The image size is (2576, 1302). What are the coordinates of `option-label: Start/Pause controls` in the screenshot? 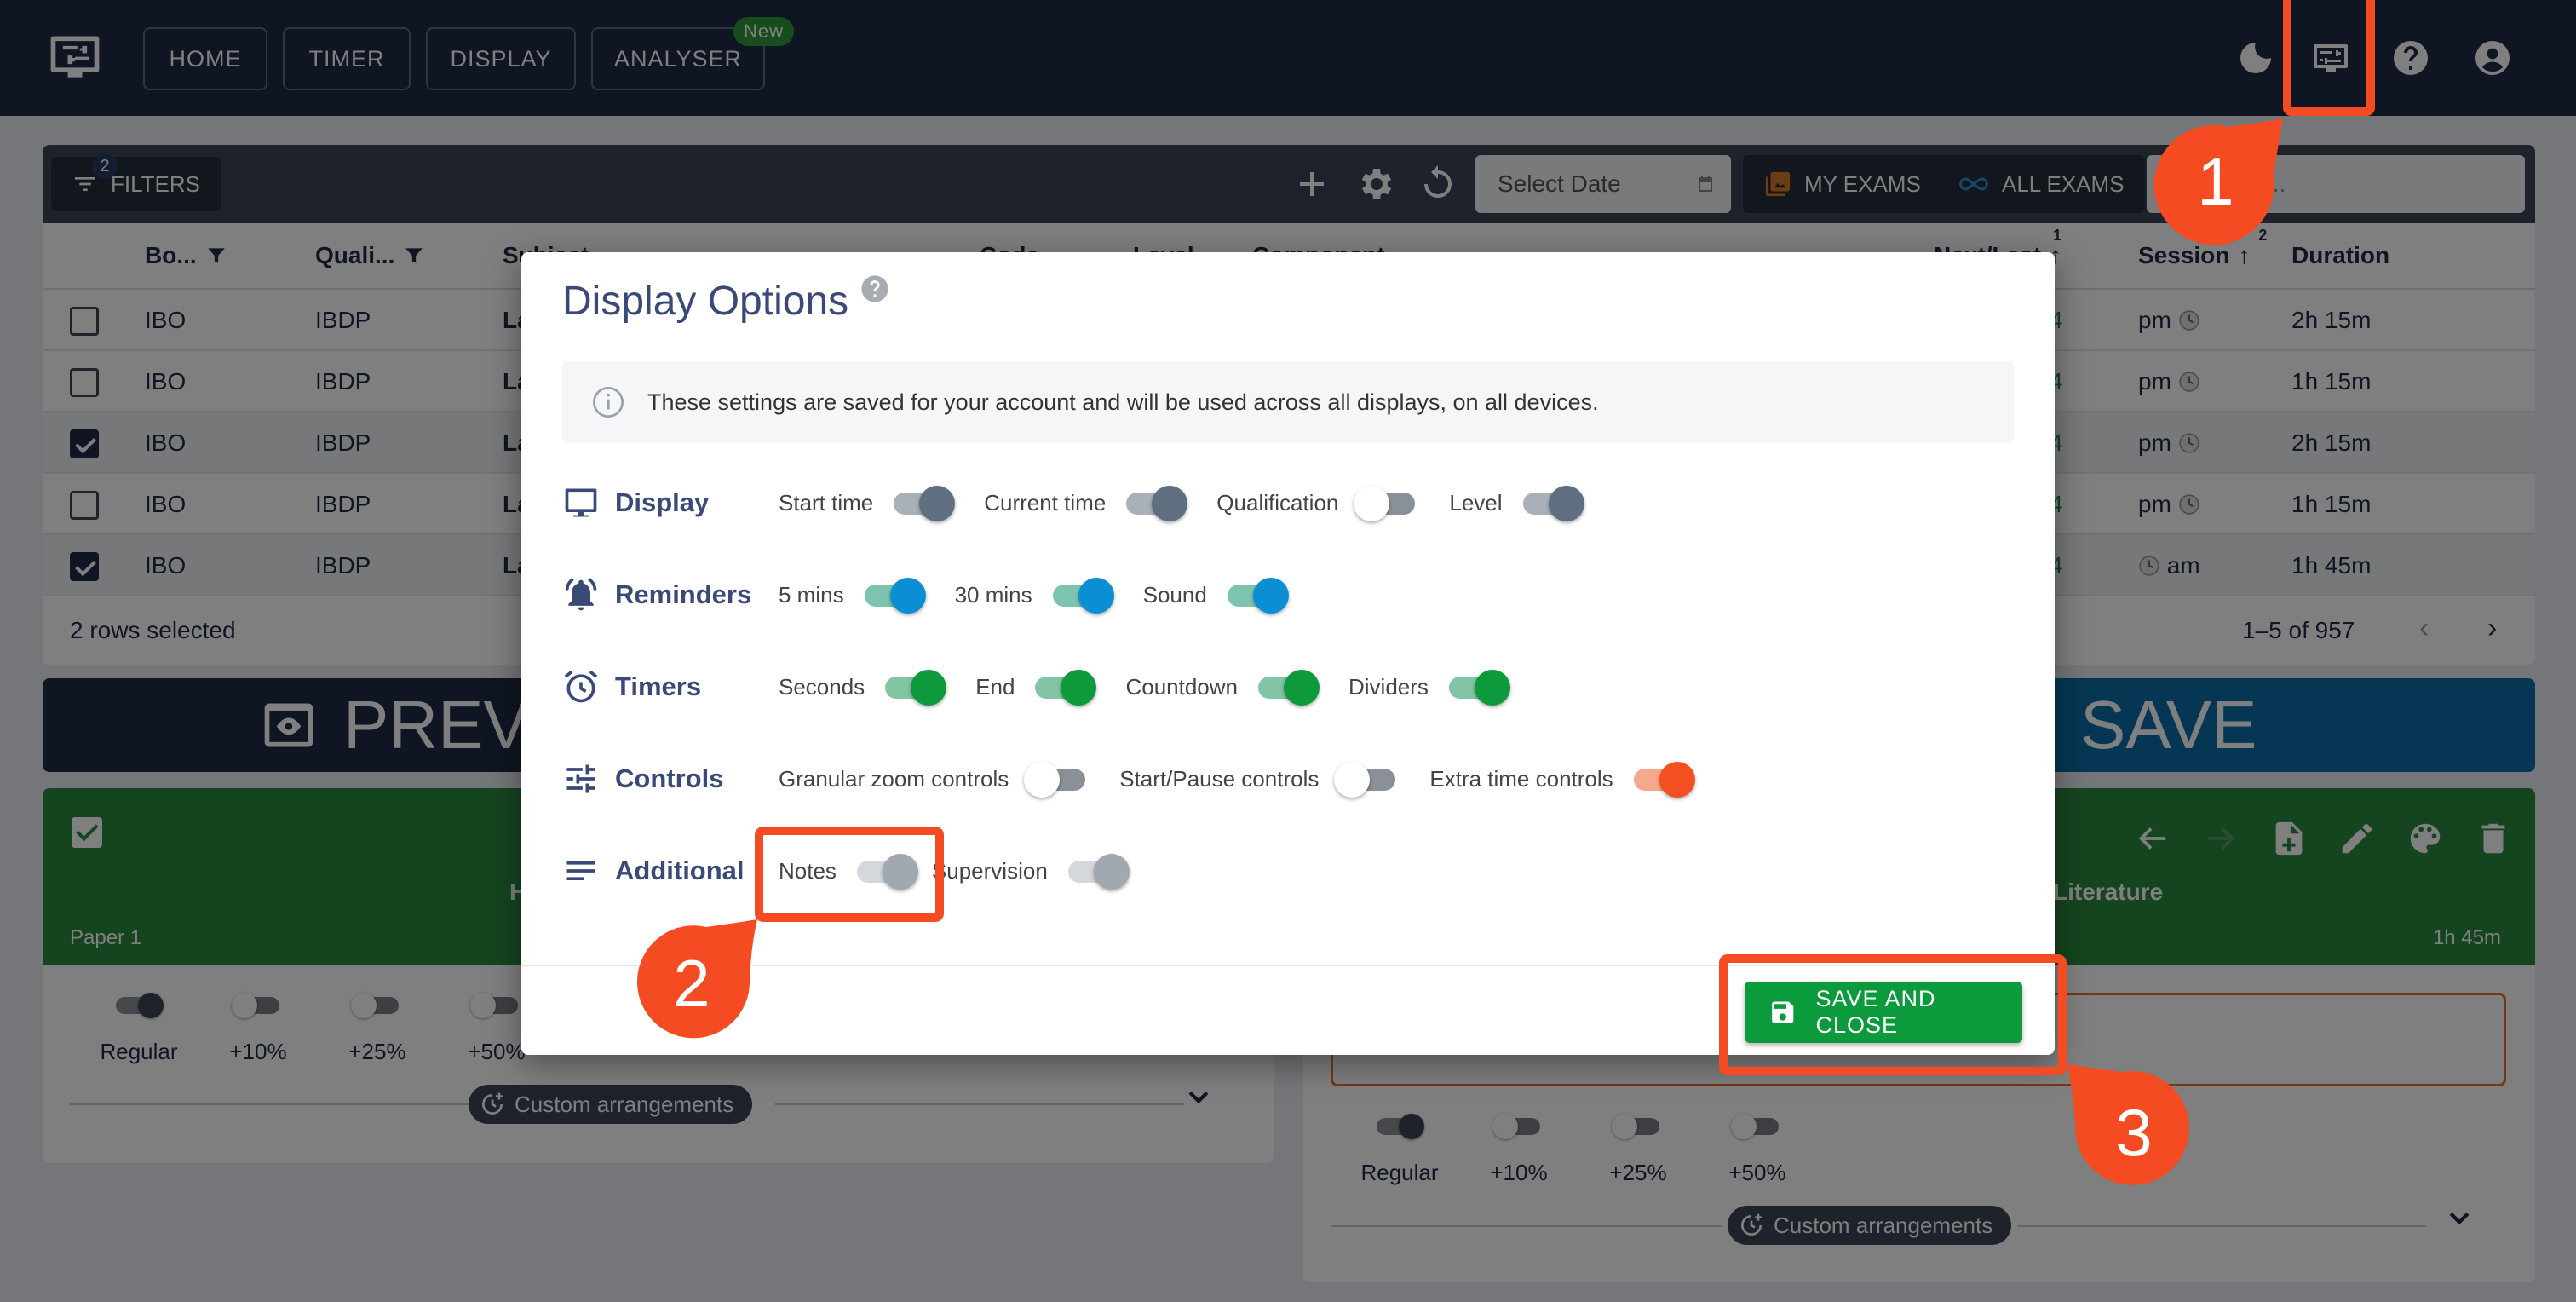 It's located at (1219, 779).